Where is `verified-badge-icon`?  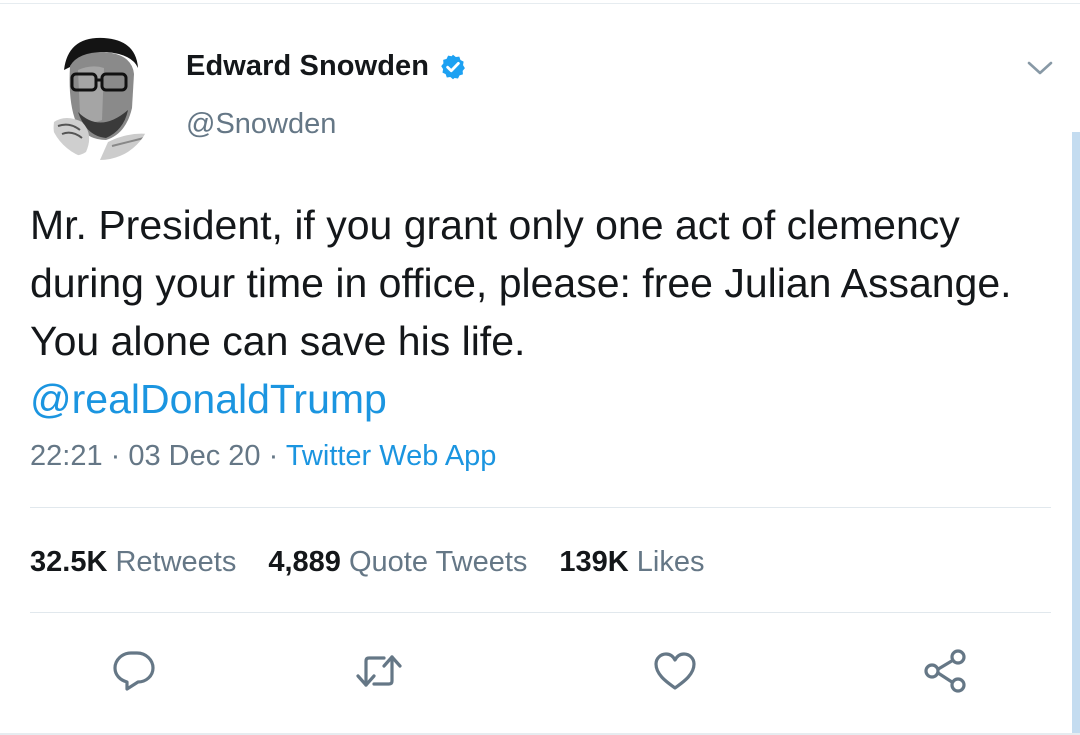 verified-badge-icon is located at coordinates (453, 66).